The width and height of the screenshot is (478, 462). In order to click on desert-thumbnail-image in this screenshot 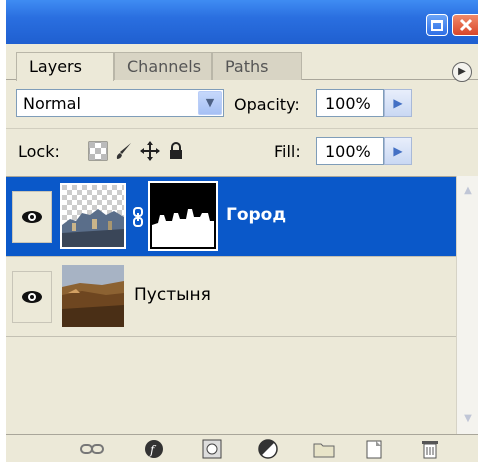, I will do `click(93, 296)`.